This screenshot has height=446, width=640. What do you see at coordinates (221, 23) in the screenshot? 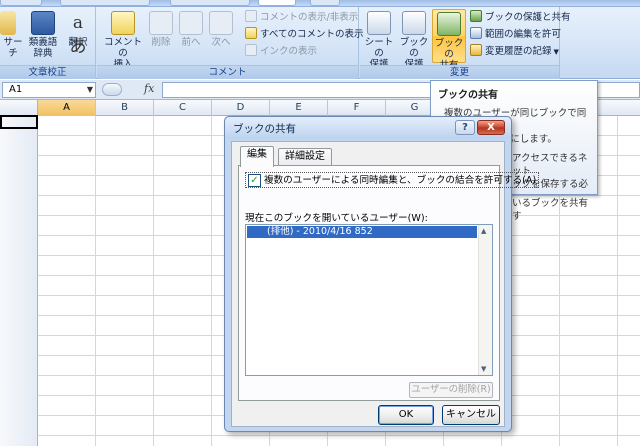
I see `next-arrow-icon` at bounding box center [221, 23].